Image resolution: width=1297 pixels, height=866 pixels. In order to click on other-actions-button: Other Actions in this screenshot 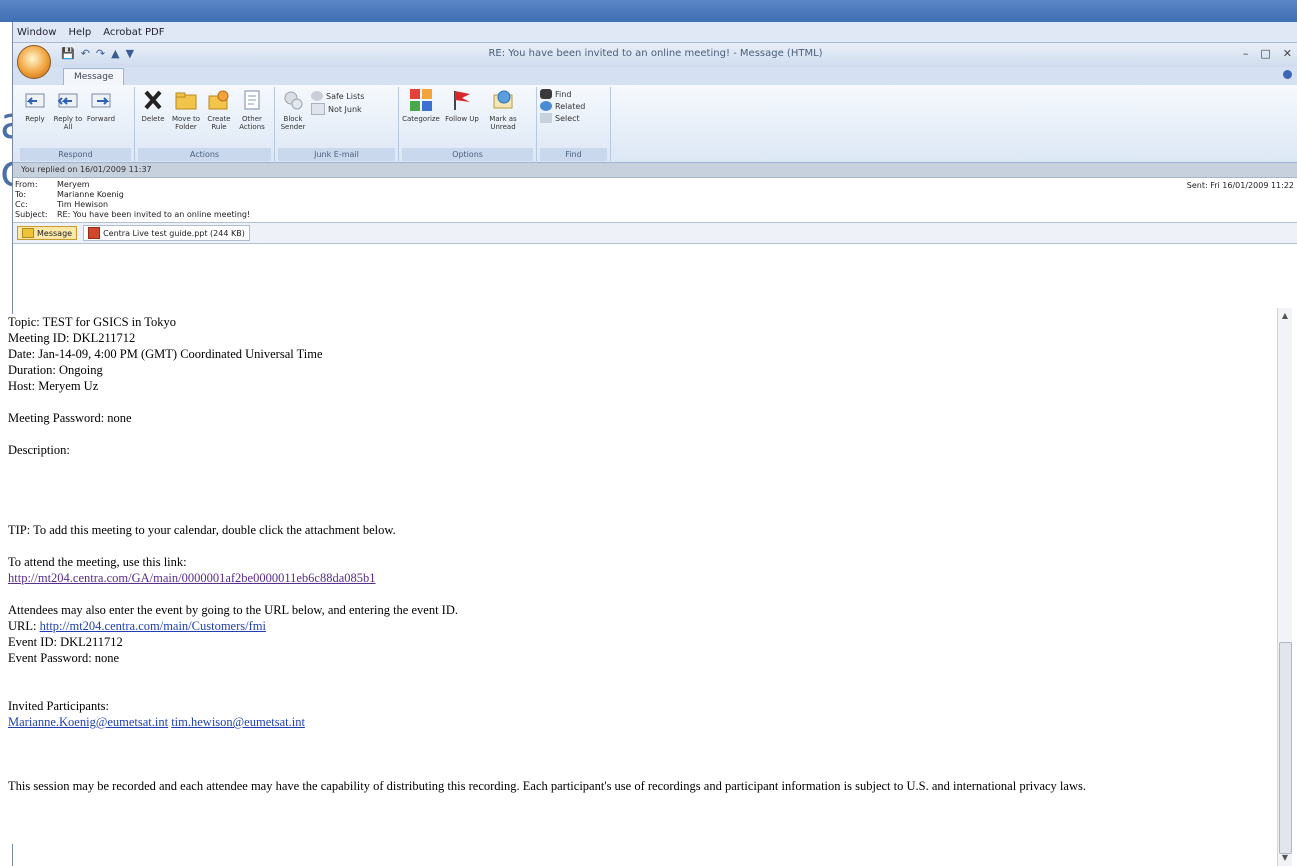, I will do `click(252, 109)`.